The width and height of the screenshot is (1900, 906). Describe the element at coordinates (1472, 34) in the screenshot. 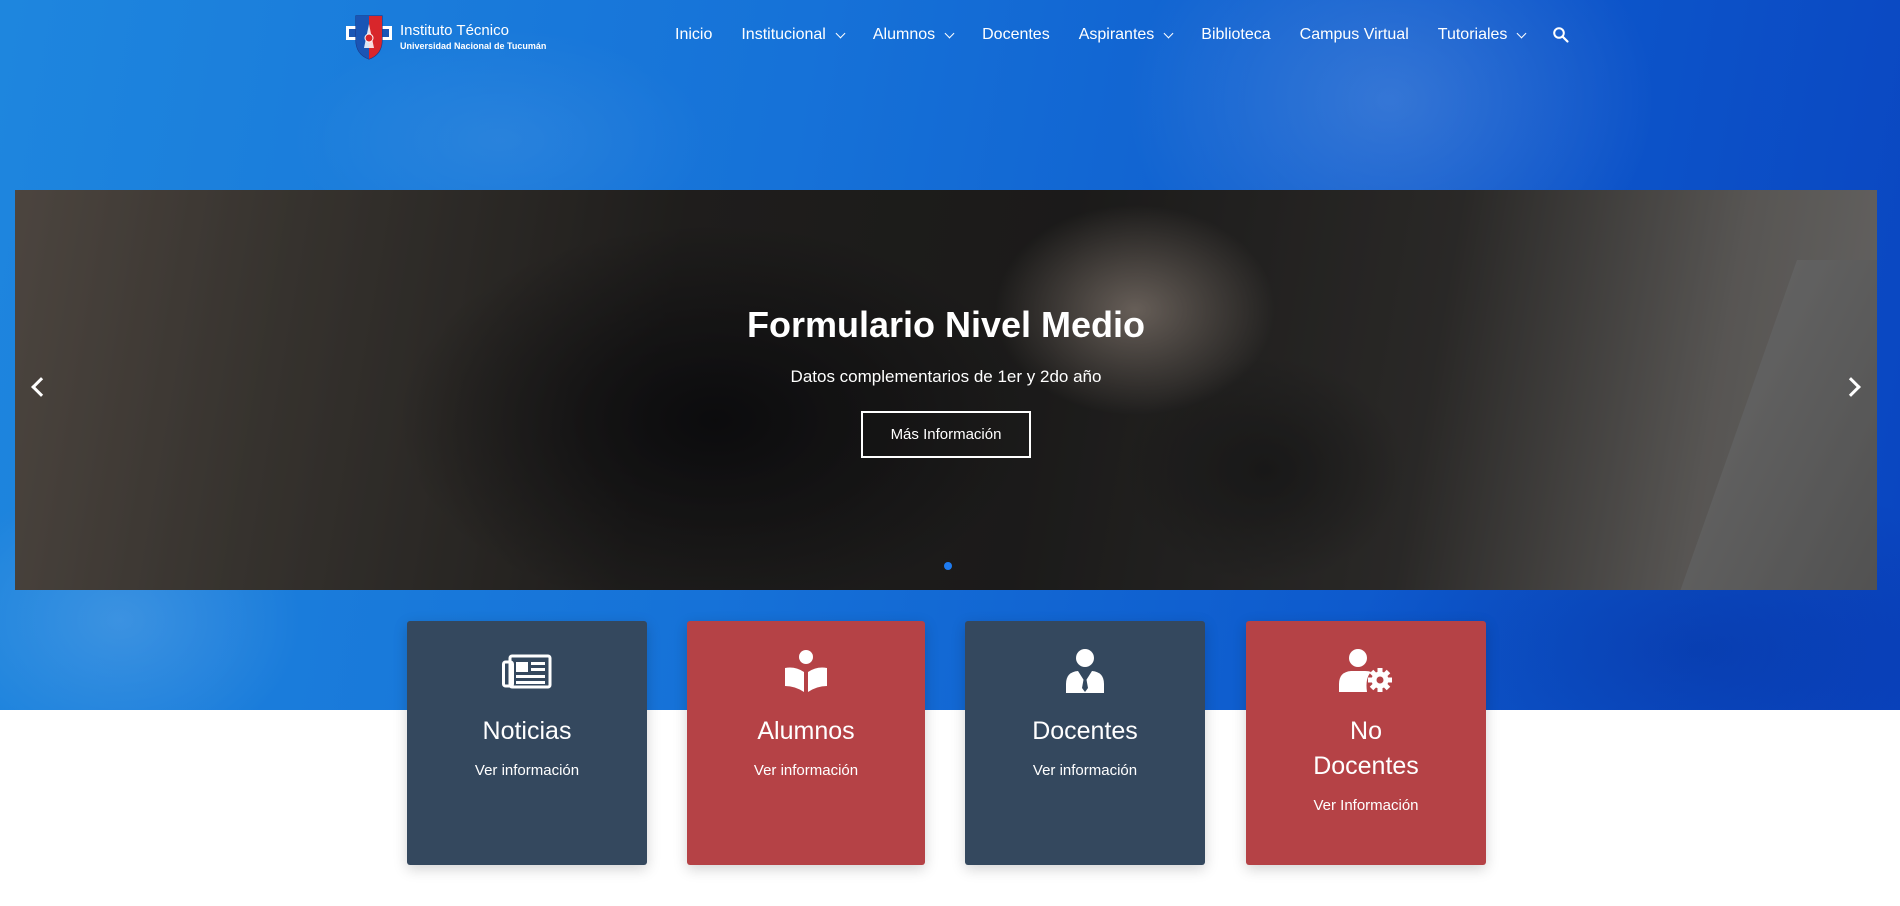

I see `nav-item-label: Tutoriales` at that location.